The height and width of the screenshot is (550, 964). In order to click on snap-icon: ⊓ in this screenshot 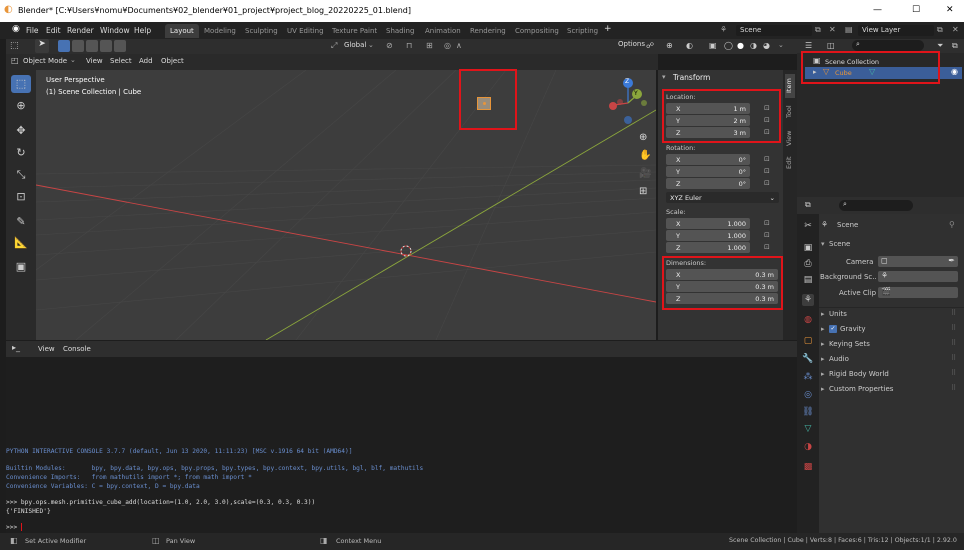, I will do `click(409, 45)`.